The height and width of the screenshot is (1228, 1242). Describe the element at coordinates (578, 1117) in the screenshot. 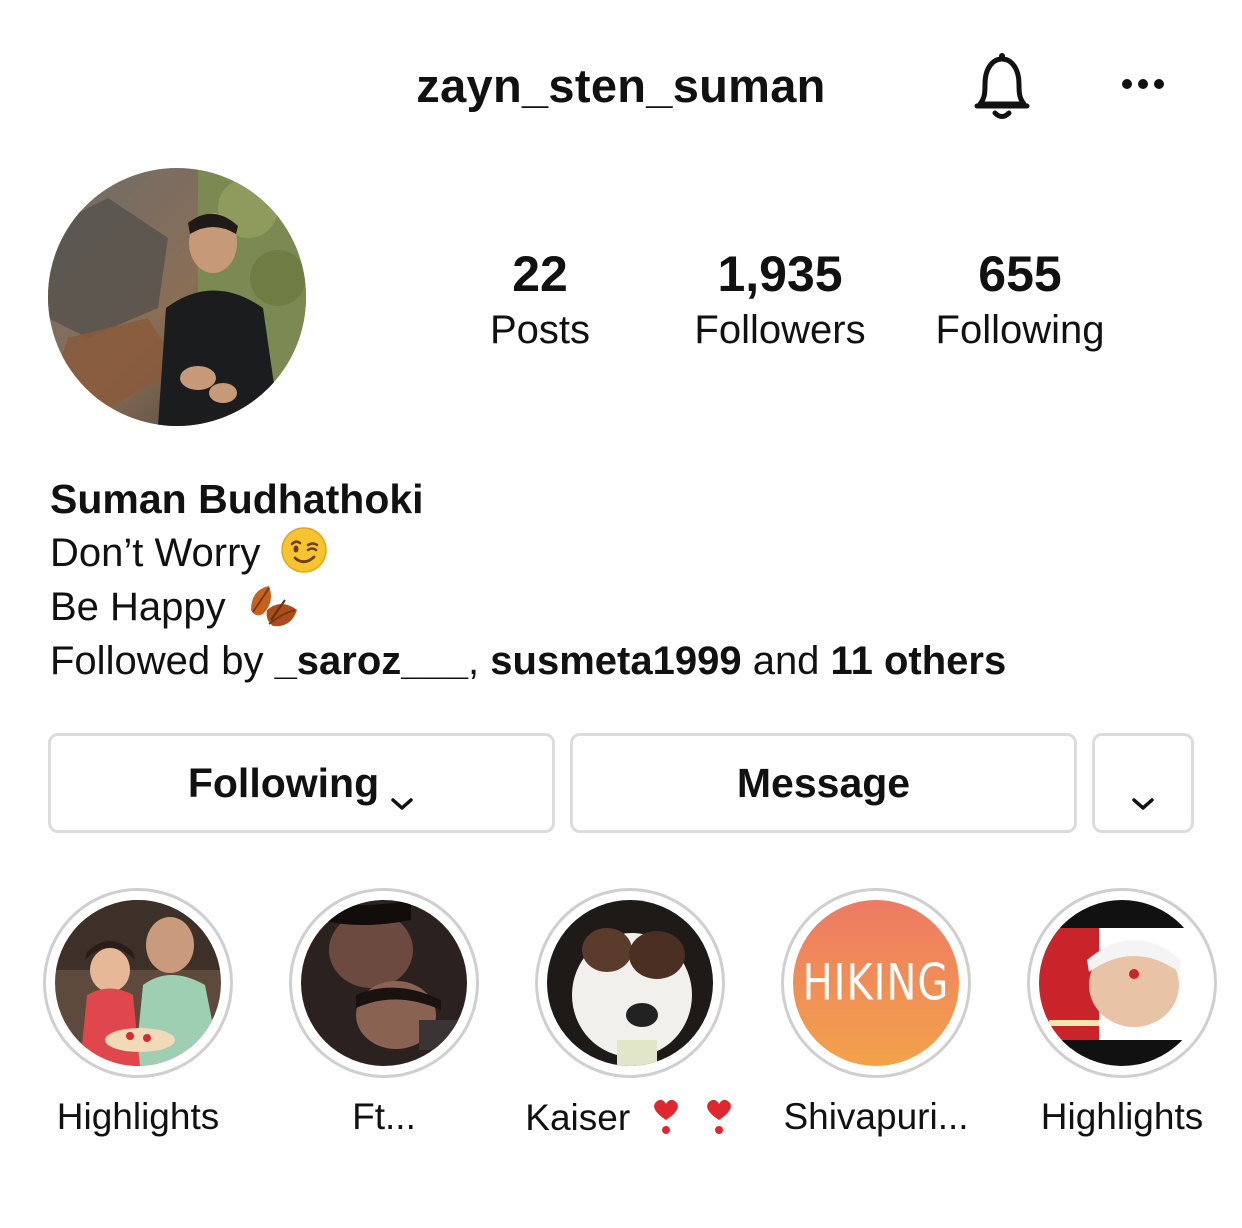

I see `highlight-label-text: Kaiser` at that location.